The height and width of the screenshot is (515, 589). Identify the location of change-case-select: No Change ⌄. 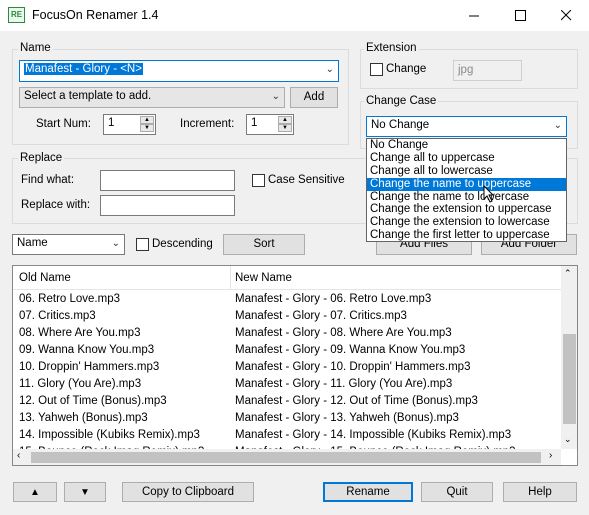
(466, 126).